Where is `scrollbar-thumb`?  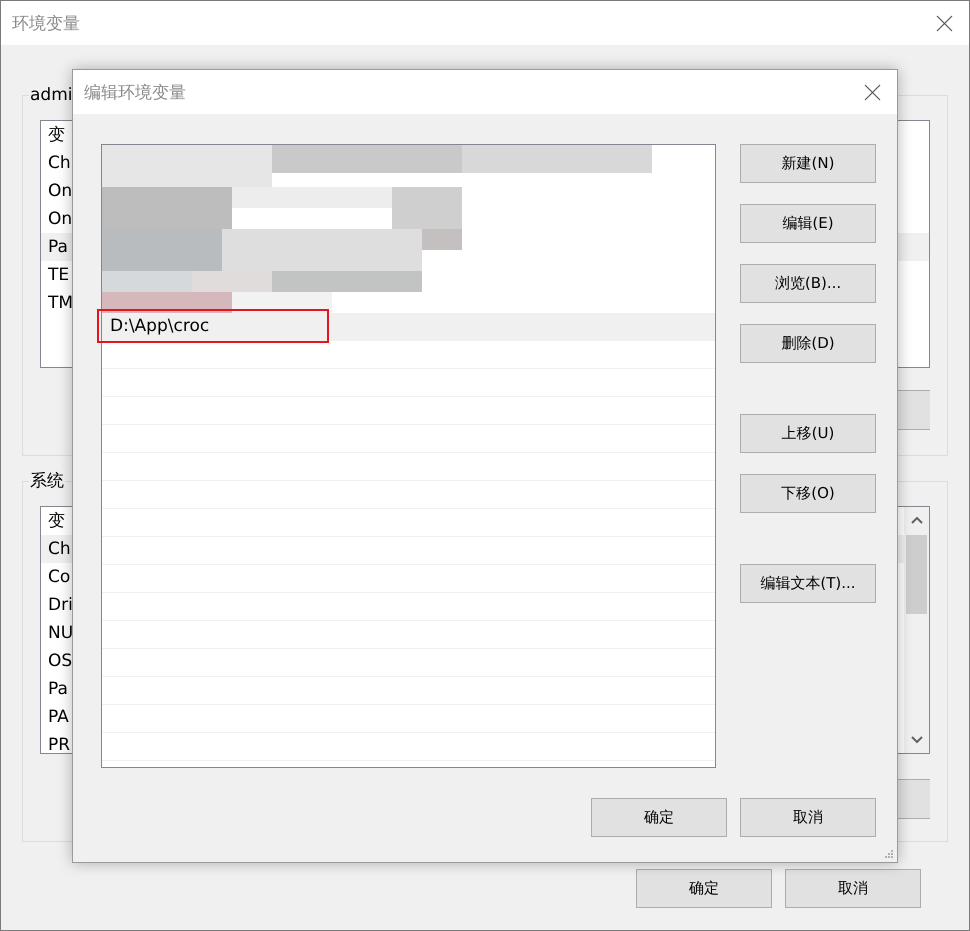
scrollbar-thumb is located at coordinates (916, 574).